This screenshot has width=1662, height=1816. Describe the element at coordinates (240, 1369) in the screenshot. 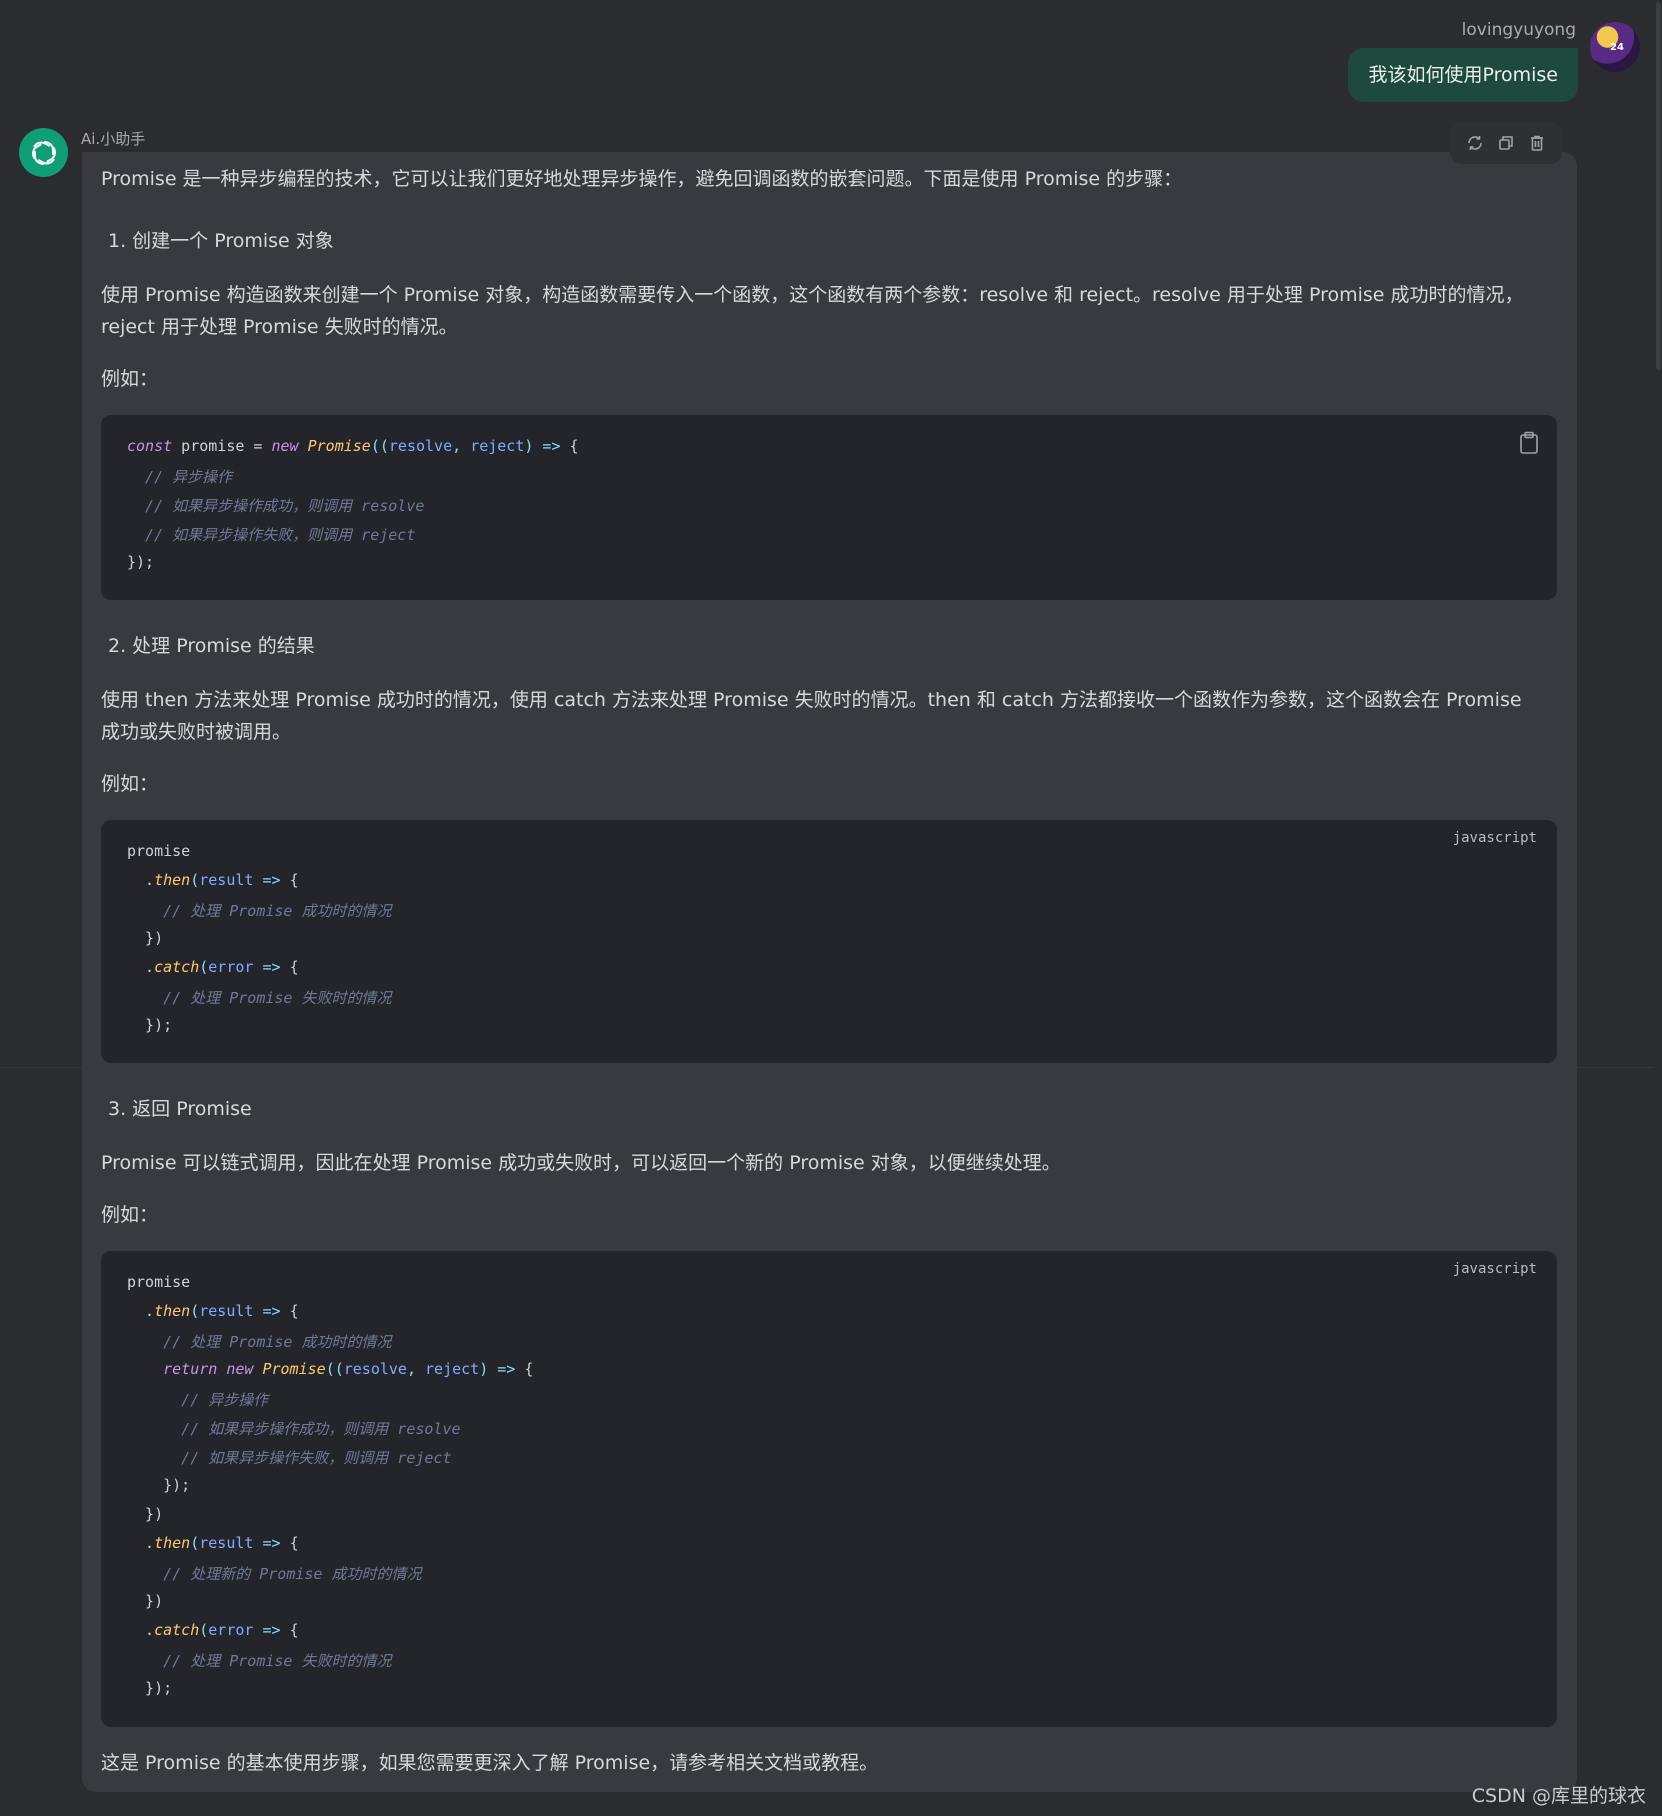

I see `code-token: new` at that location.